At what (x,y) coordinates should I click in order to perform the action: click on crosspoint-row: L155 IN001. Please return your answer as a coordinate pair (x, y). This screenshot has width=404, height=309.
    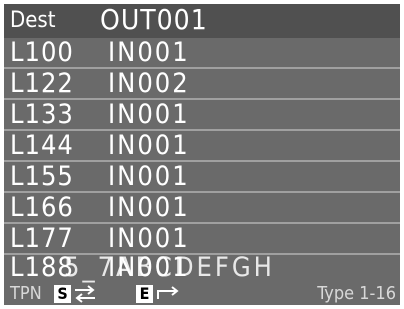
    Looking at the image, I should click on (202, 177).